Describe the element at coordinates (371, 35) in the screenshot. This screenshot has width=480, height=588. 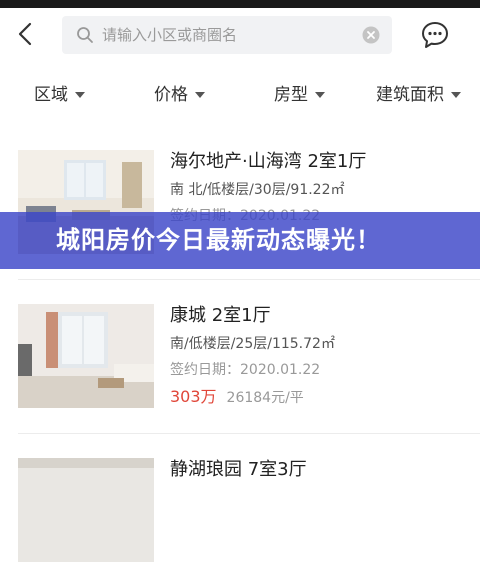
I see `clear-icon` at that location.